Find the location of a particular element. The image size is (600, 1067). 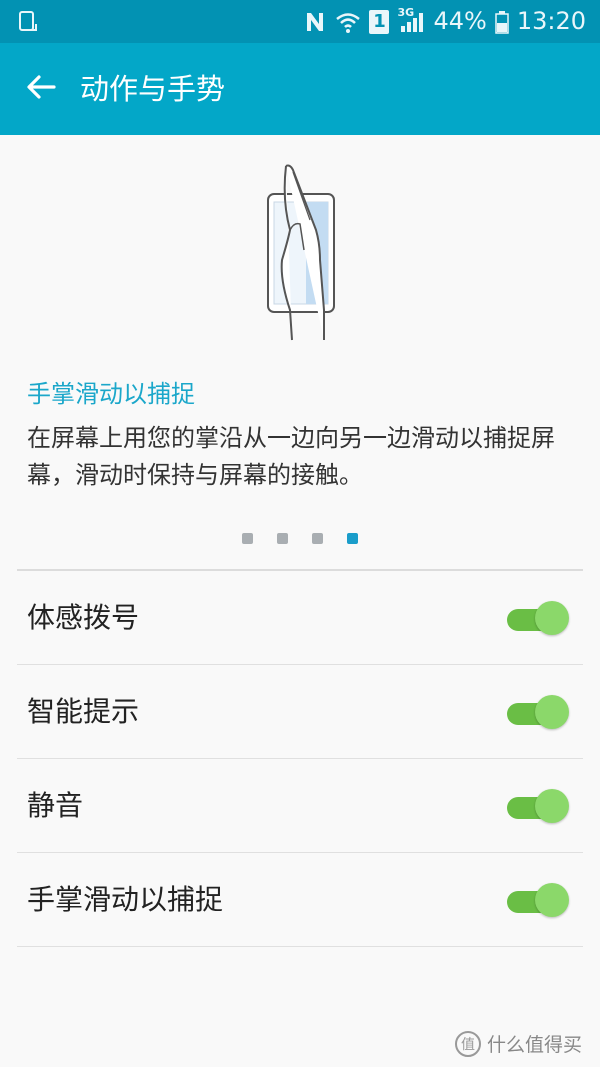

signal-icon: 3G is located at coordinates (411, 20).